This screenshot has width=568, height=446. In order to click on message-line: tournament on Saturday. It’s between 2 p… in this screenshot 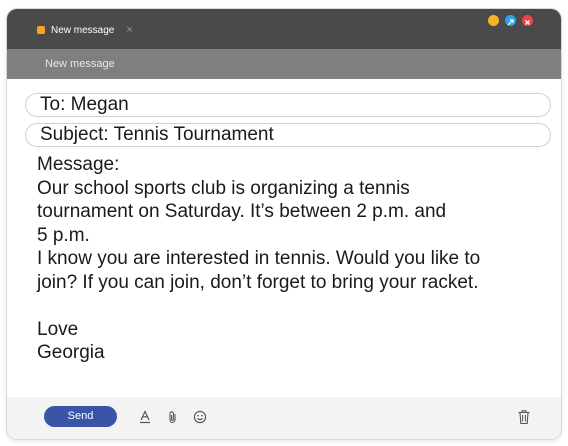, I will do `click(242, 211)`.